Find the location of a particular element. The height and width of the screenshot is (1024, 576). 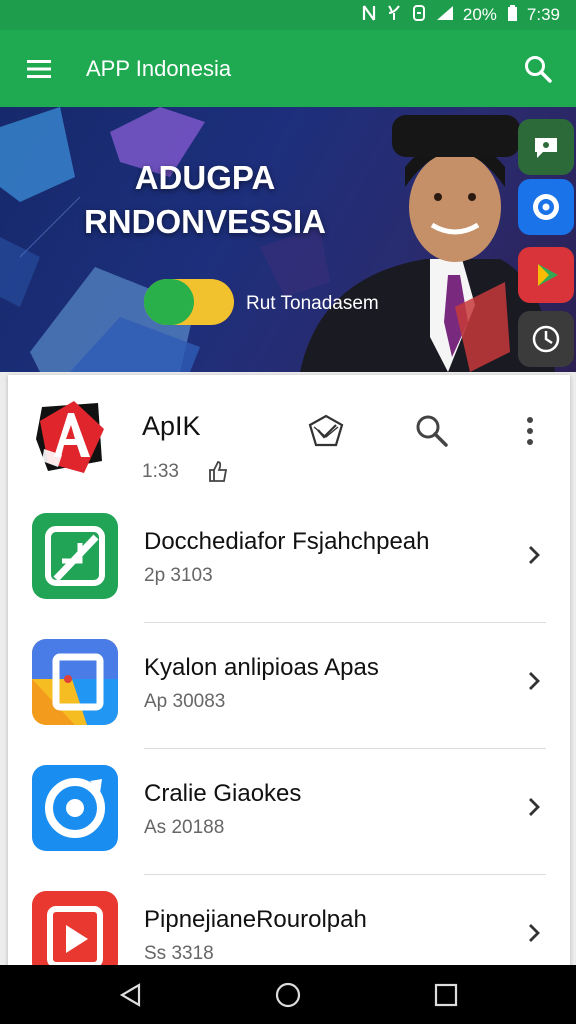

clock-icon is located at coordinates (546, 339).